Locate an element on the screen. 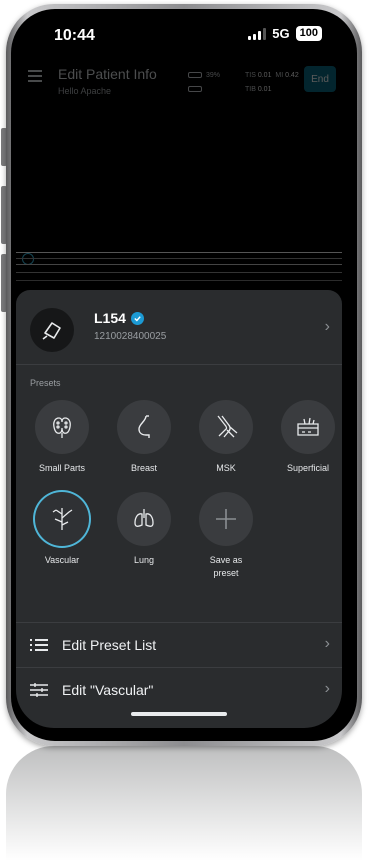 The width and height of the screenshot is (372, 861). signal-icon is located at coordinates (257, 33).